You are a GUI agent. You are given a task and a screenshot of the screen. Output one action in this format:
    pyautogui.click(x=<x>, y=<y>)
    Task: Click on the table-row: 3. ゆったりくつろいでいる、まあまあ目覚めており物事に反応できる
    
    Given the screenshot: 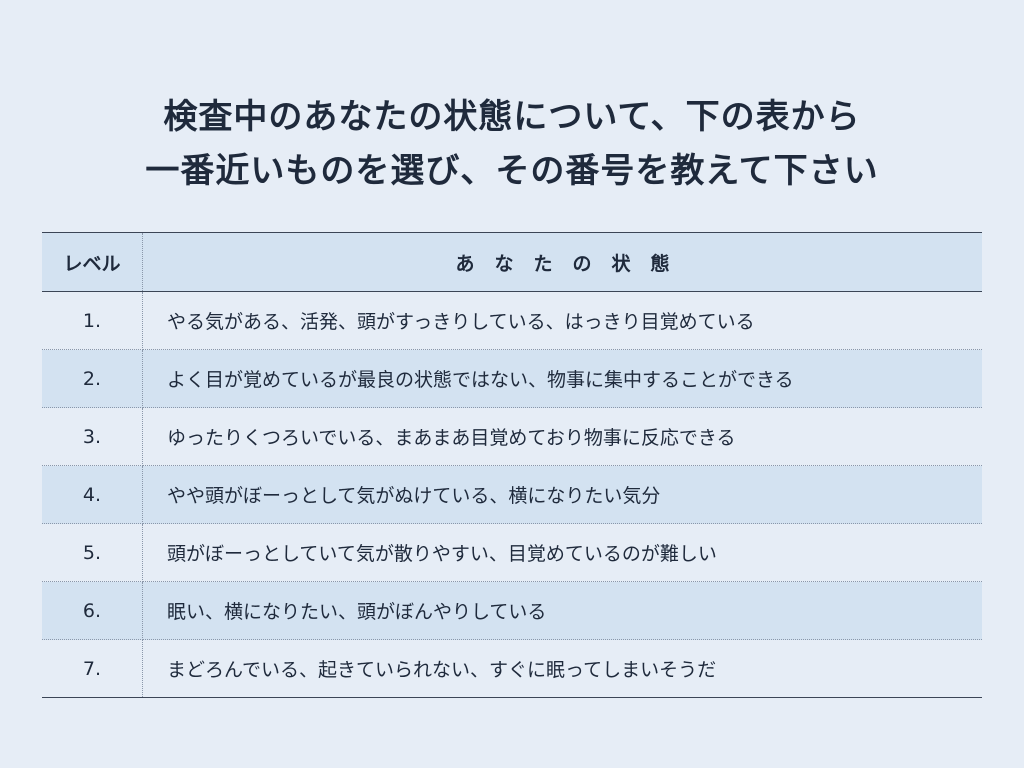 What is the action you would take?
    pyautogui.click(x=512, y=436)
    